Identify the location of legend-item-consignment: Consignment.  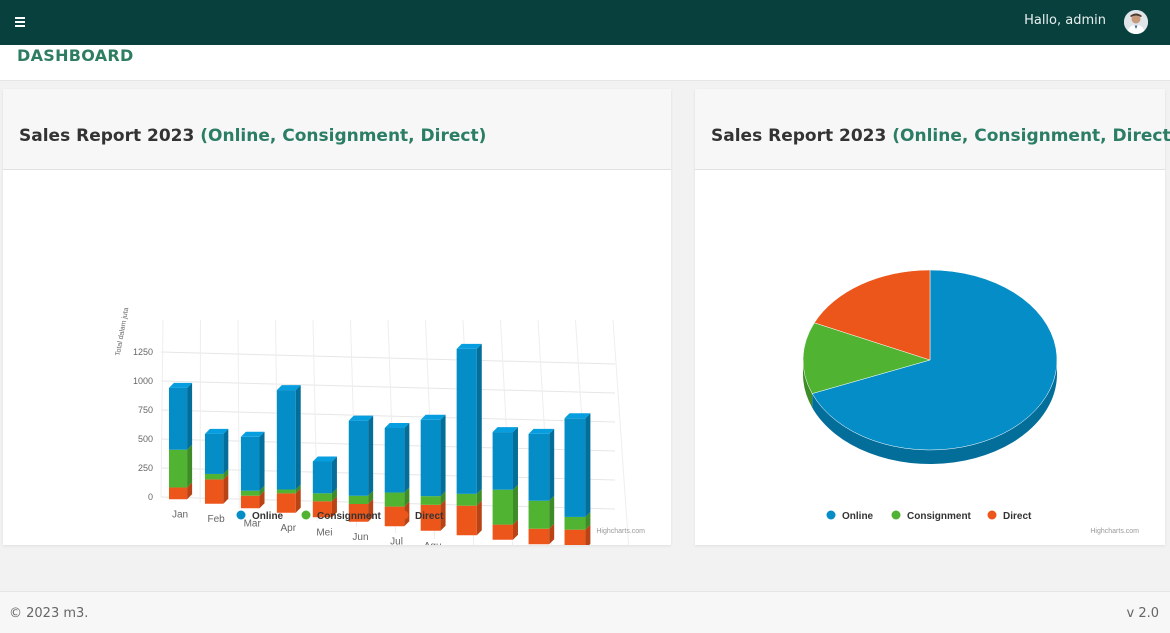
(931, 516).